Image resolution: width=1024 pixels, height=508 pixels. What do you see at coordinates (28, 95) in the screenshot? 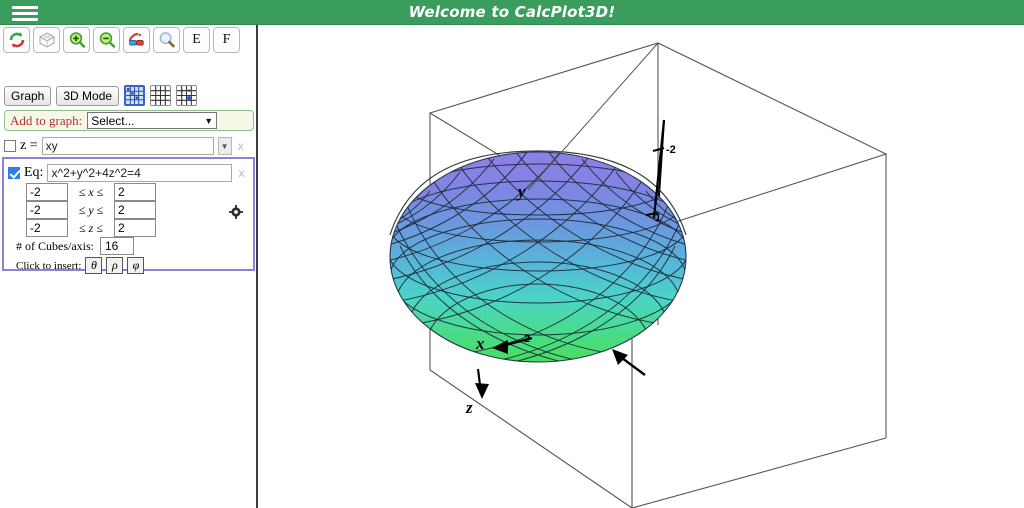
I see `graph-button: Graph` at bounding box center [28, 95].